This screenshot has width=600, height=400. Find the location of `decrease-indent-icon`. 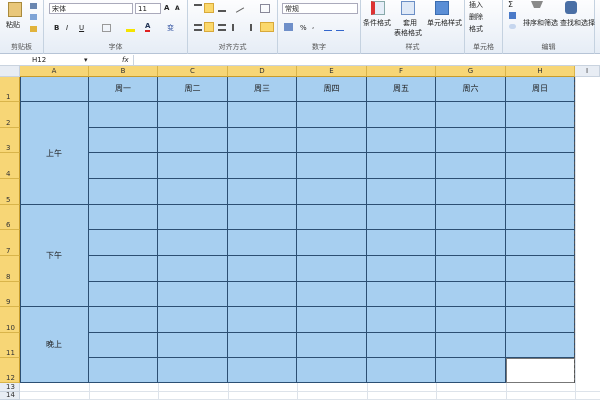

decrease-indent-icon is located at coordinates (236, 27).